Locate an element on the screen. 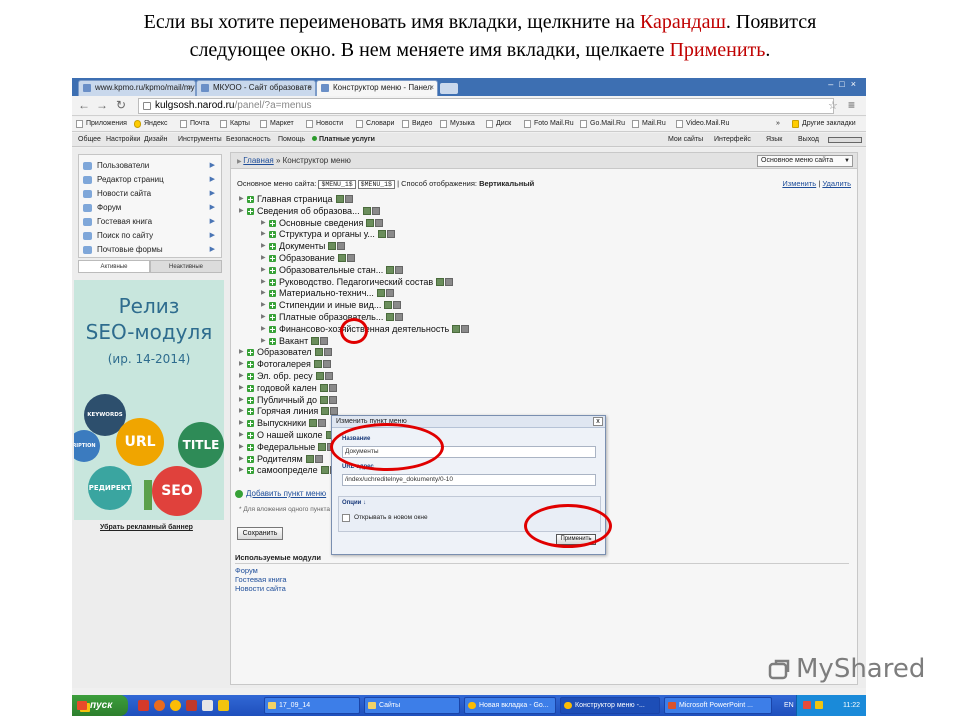 This screenshot has width=960, height=720. menu-subitem: ▶ Руководство. Педагогический состав is located at coordinates (357, 282).